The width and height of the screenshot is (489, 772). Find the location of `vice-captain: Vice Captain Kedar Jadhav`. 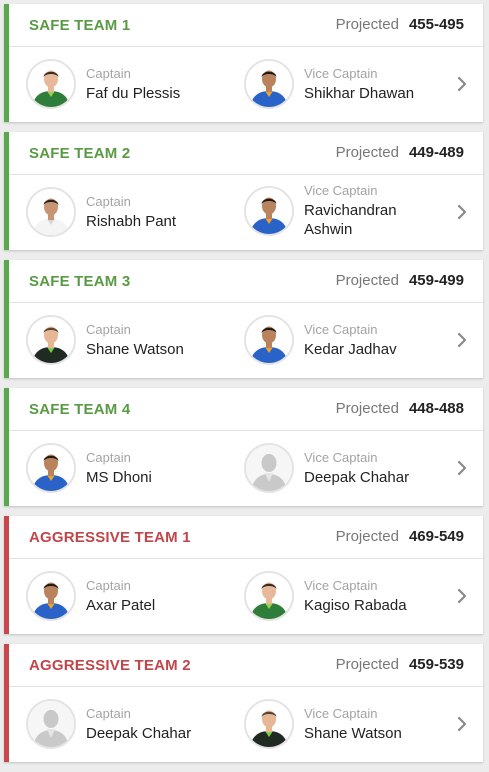

vice-captain: Vice Captain Kedar Jadhav is located at coordinates (320, 340).